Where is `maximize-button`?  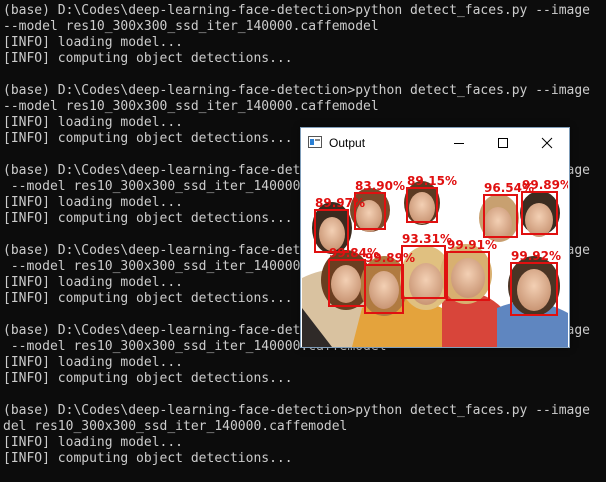 maximize-button is located at coordinates (503, 143).